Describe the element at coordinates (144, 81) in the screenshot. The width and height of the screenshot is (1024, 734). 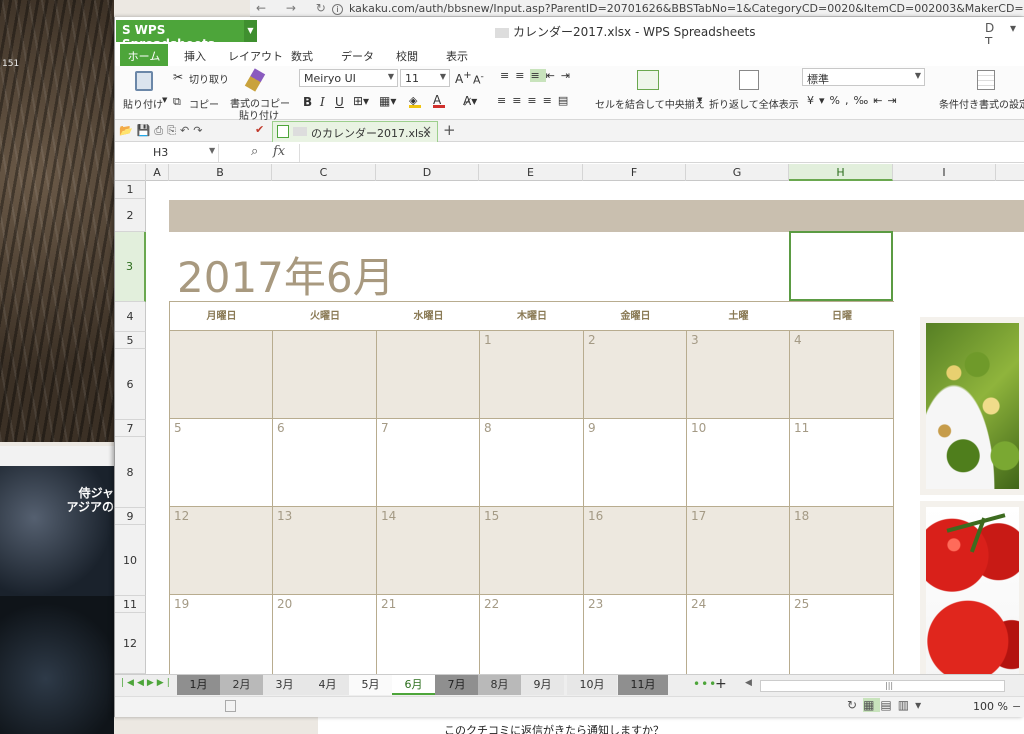
I see `paste-icon` at that location.